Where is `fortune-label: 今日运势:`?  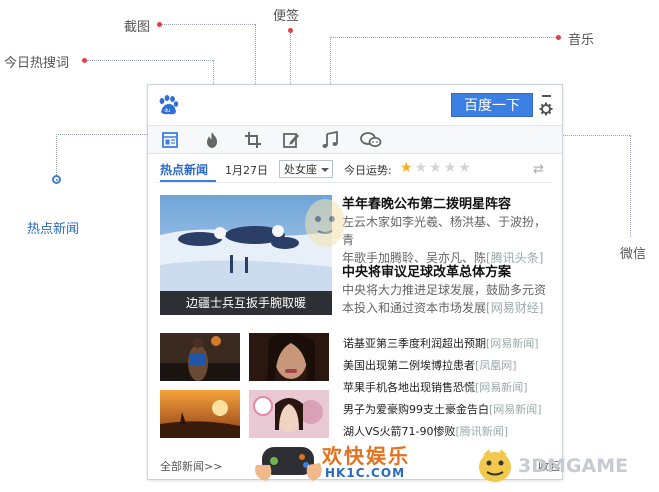
fortune-label: 今日运势: is located at coordinates (368, 170).